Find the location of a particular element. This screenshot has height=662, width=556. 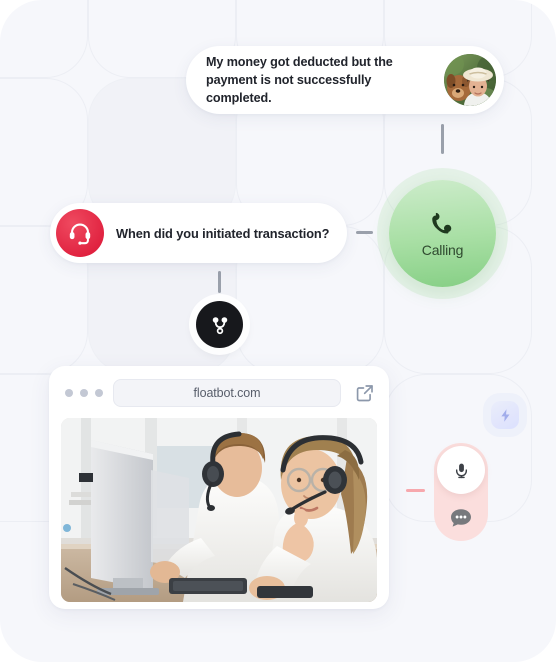

browser-toolbar: floatbot.com is located at coordinates (219, 393).